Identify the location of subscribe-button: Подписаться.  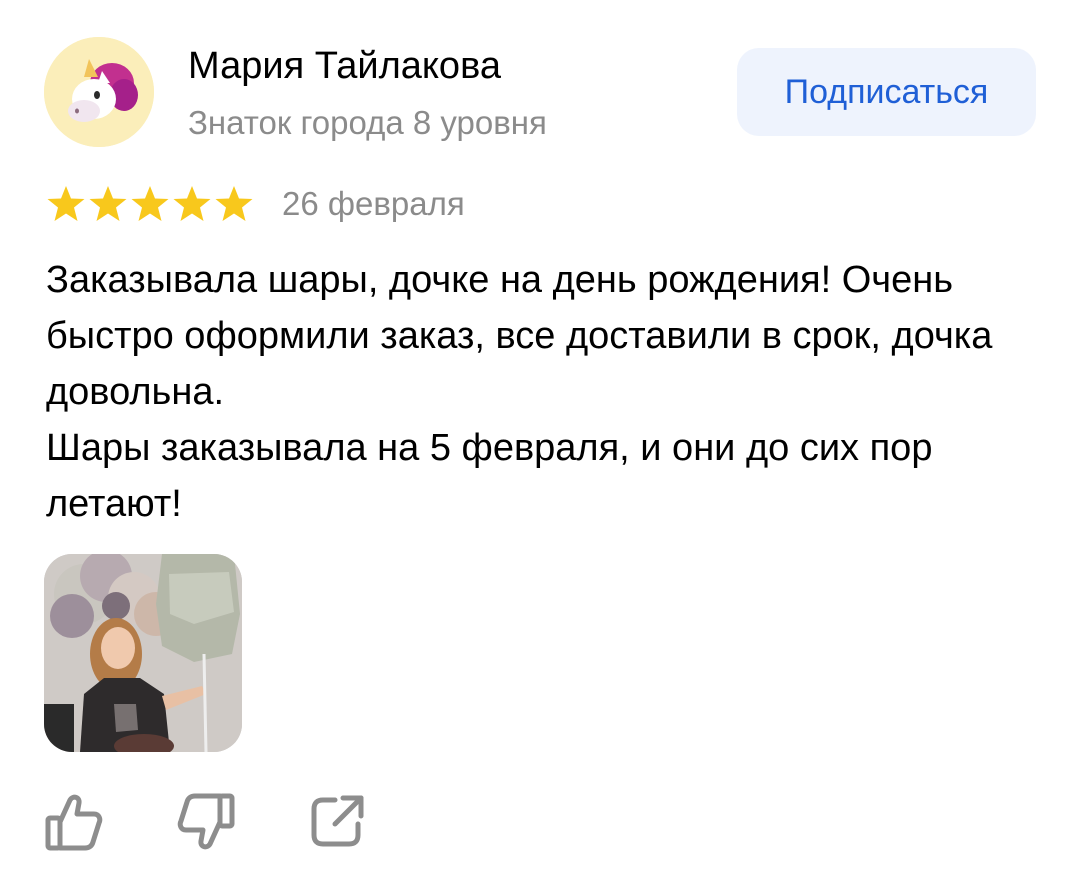
(886, 92).